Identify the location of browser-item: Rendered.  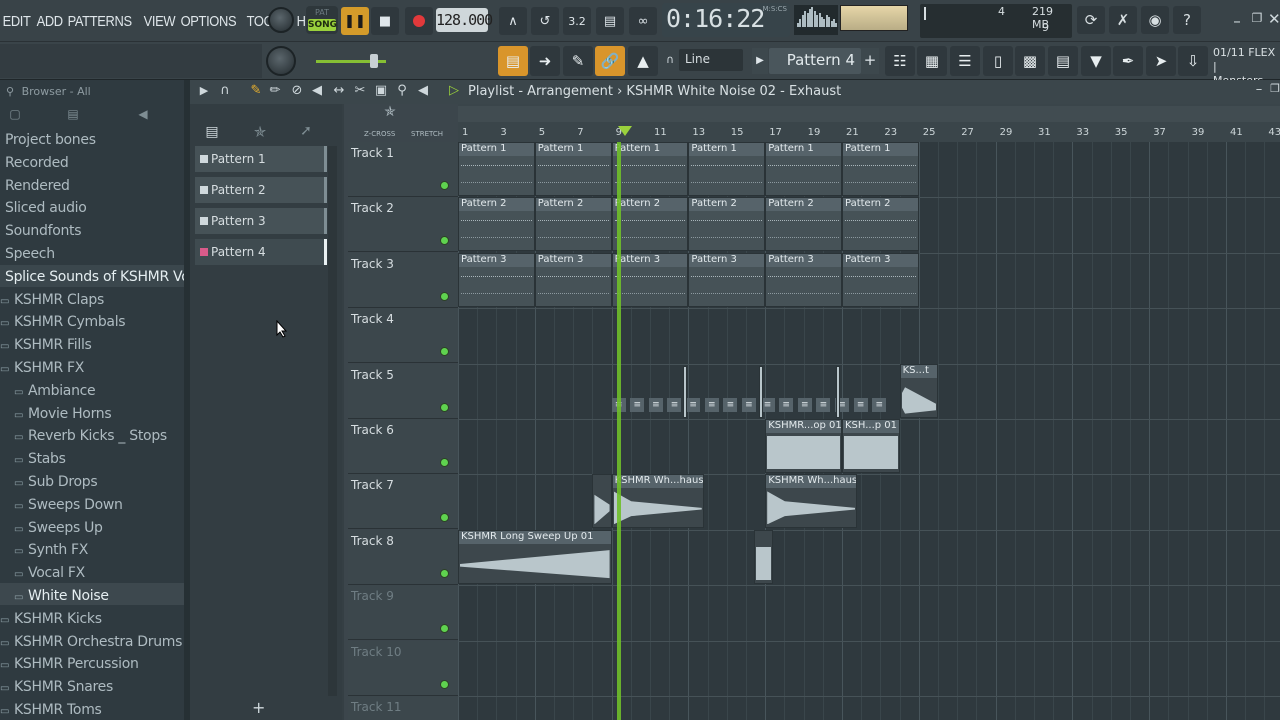
(37, 186).